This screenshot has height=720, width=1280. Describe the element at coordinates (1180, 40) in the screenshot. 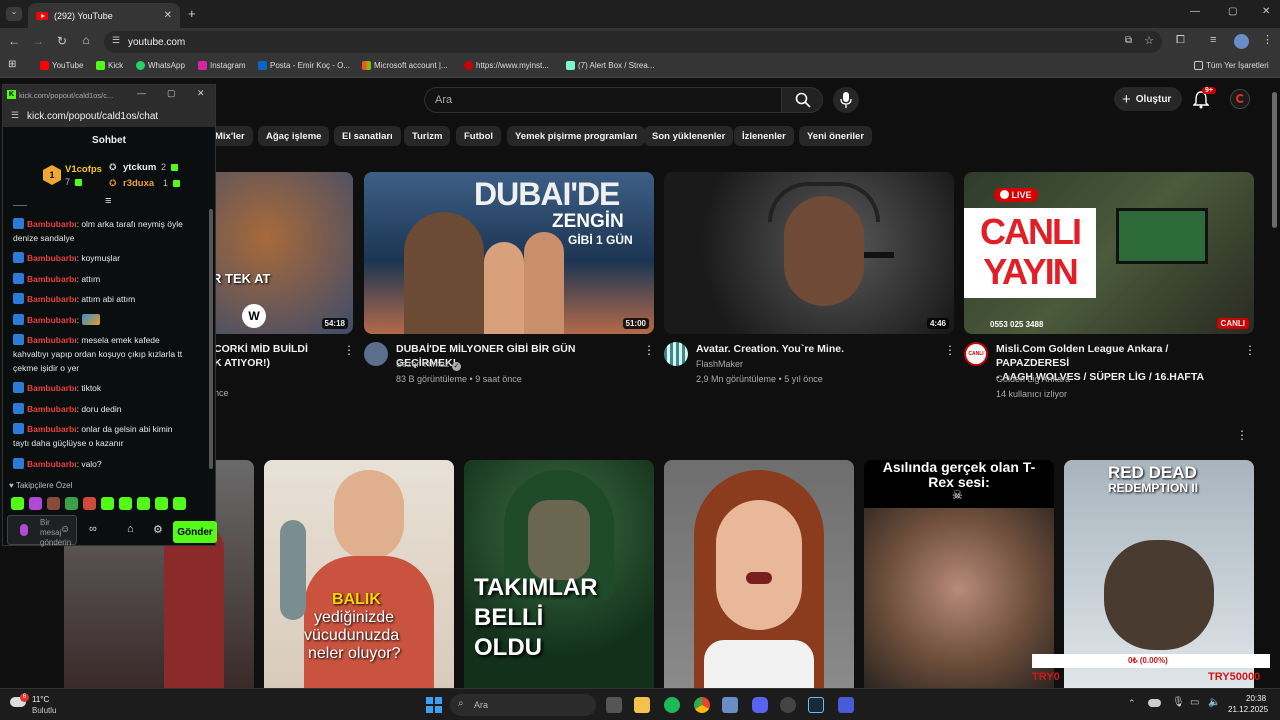

I see `extensions-icon: ⧠` at that location.